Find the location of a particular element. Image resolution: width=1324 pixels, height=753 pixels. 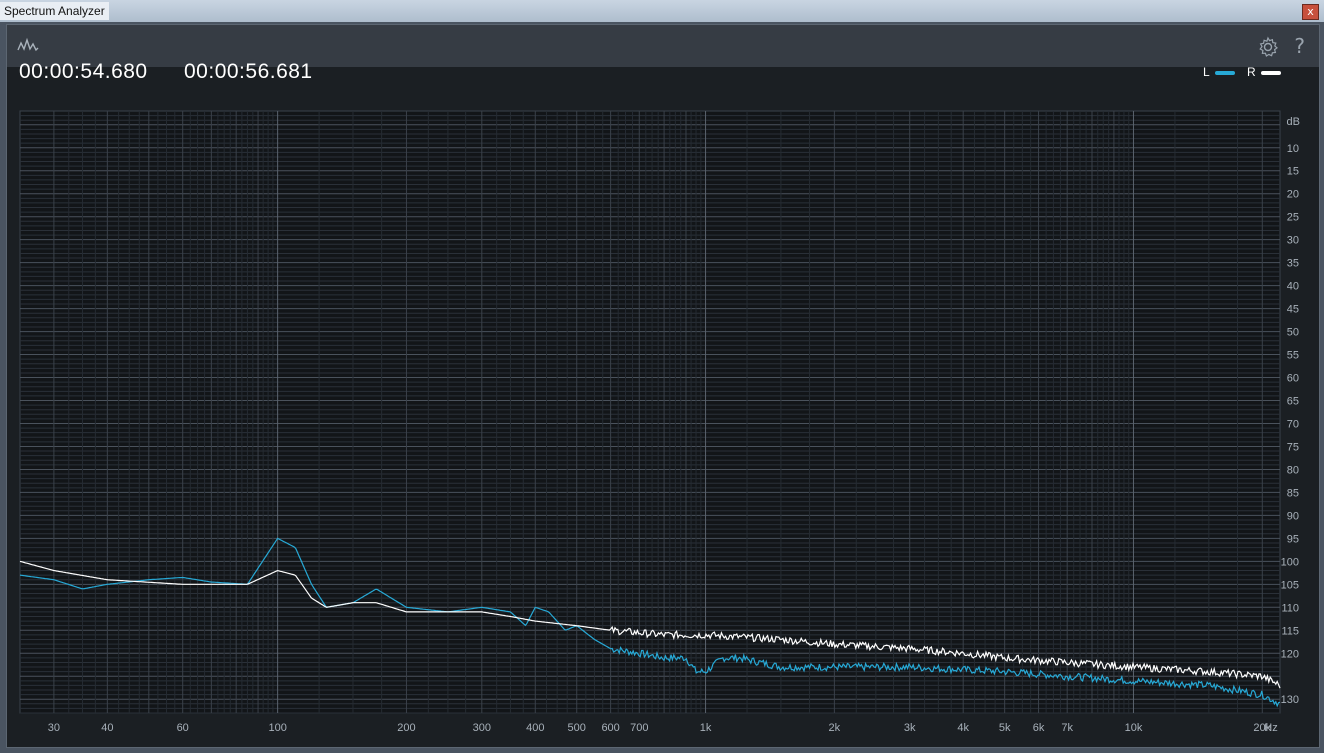

y-tick-label: 115 is located at coordinates (1290, 631).